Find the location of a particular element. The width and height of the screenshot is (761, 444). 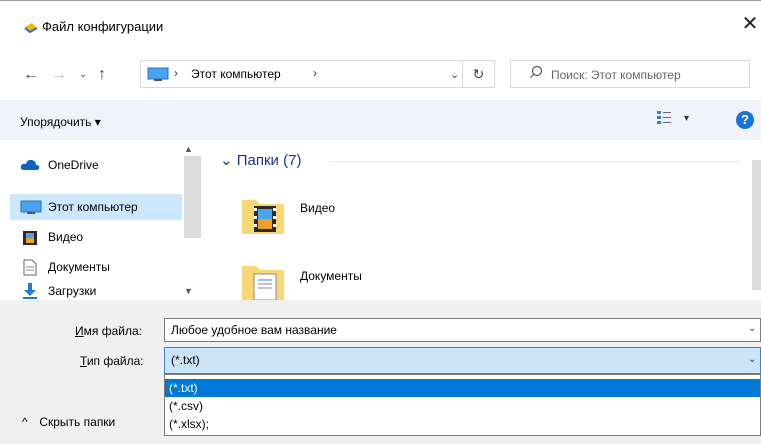

folder-label: Видео is located at coordinates (317, 208).